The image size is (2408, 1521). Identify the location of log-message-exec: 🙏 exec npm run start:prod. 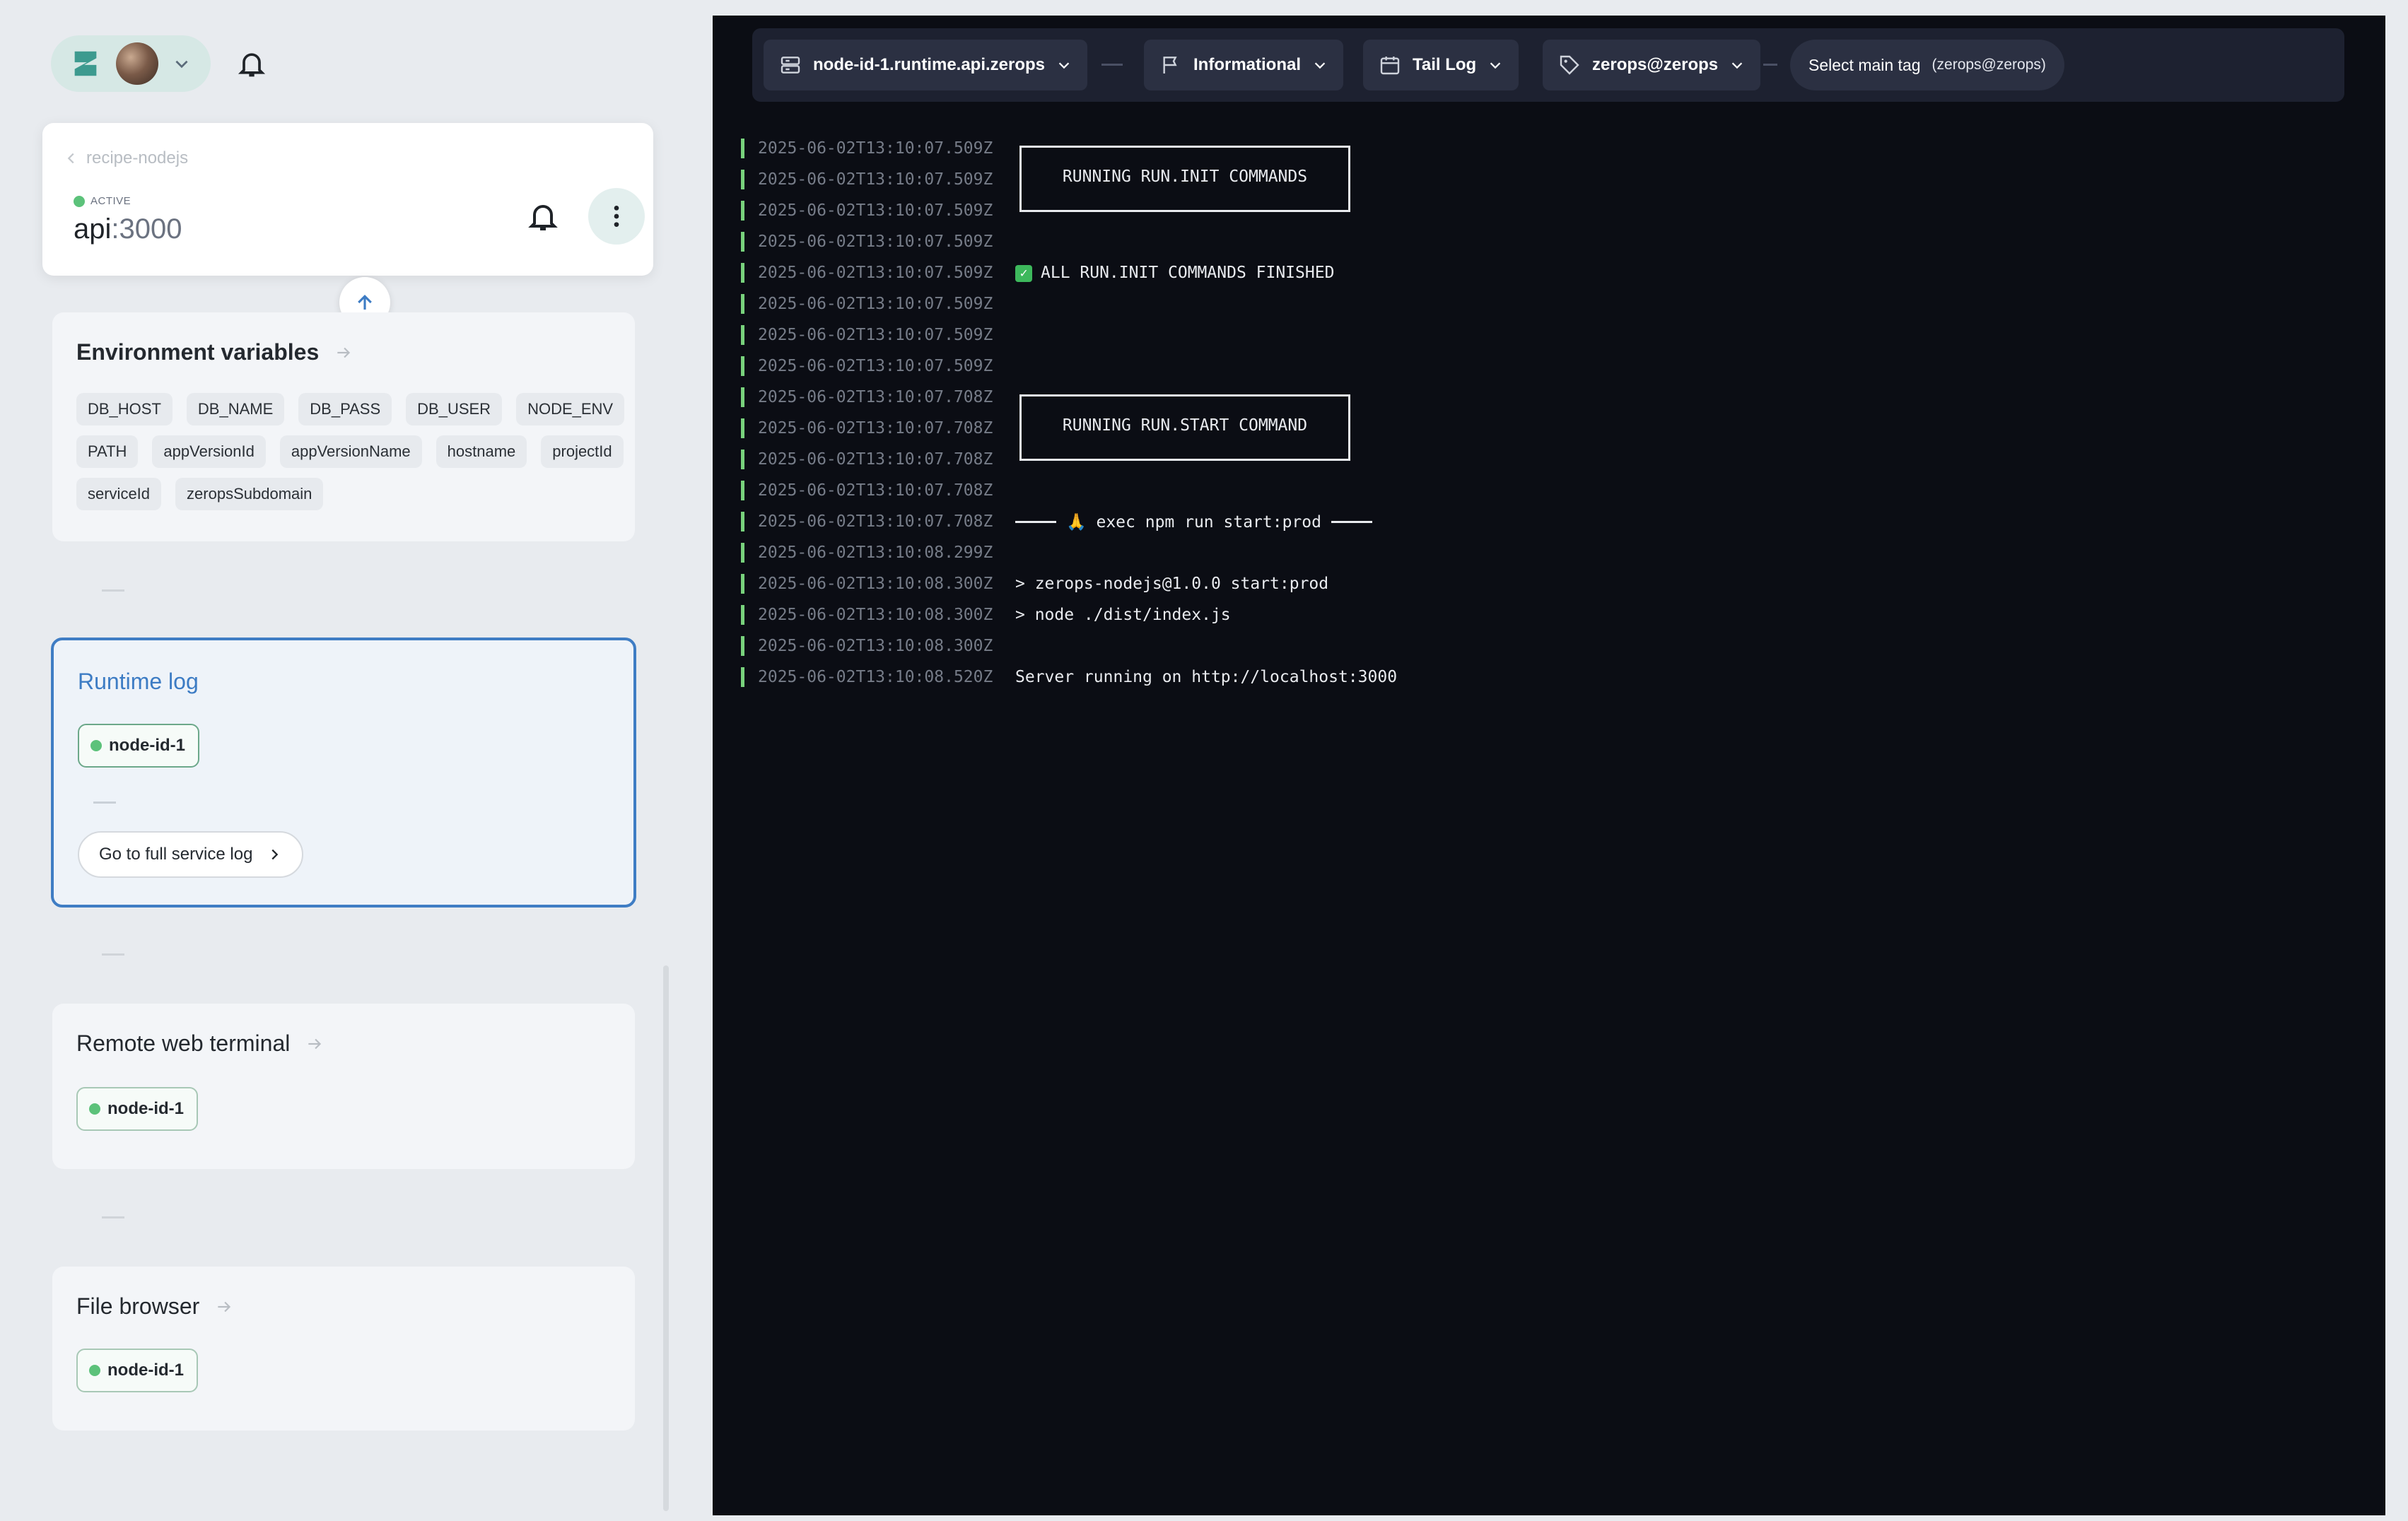
(1193, 522).